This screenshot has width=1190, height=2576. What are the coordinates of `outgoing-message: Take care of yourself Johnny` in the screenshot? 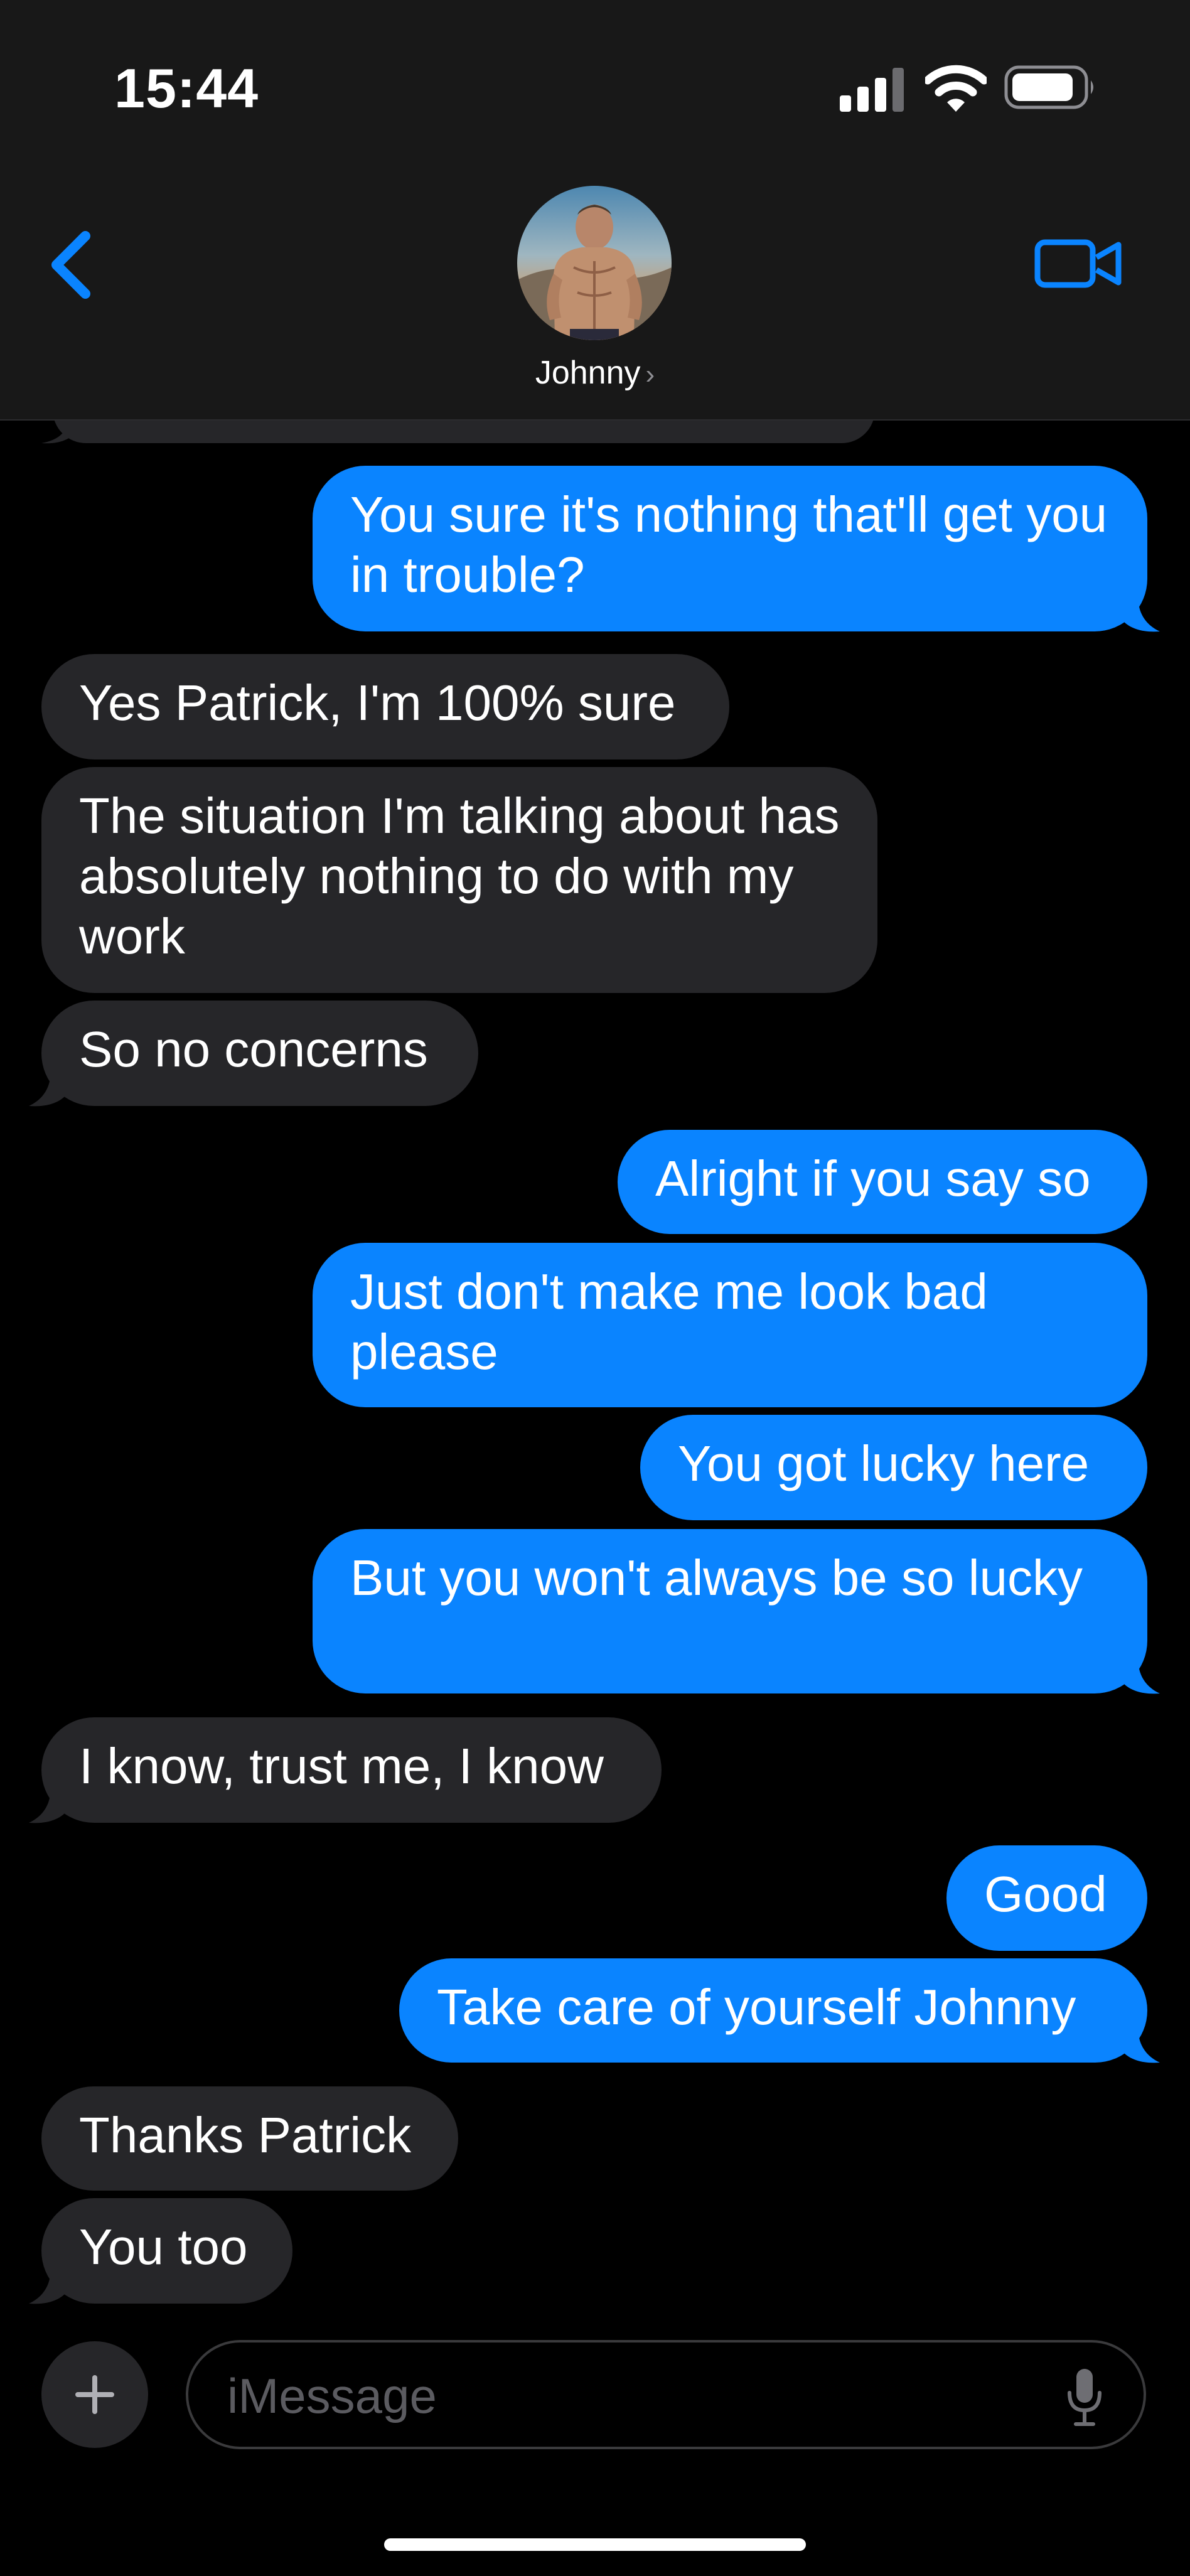 It's located at (773, 2010).